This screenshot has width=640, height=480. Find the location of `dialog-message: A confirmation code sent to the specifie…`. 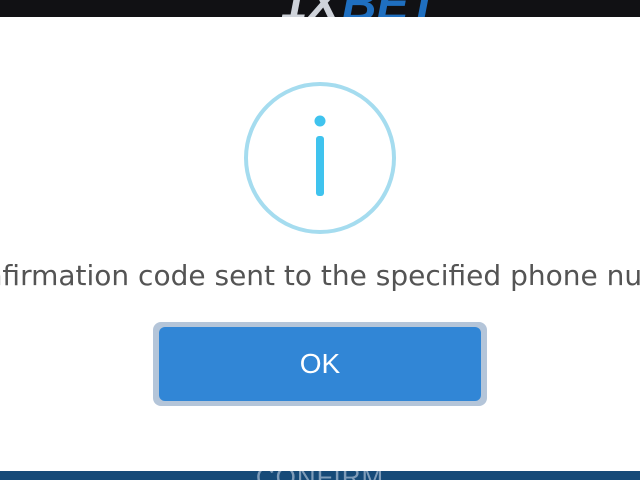

dialog-message: A confirmation code sent to the specifie… is located at coordinates (320, 275).